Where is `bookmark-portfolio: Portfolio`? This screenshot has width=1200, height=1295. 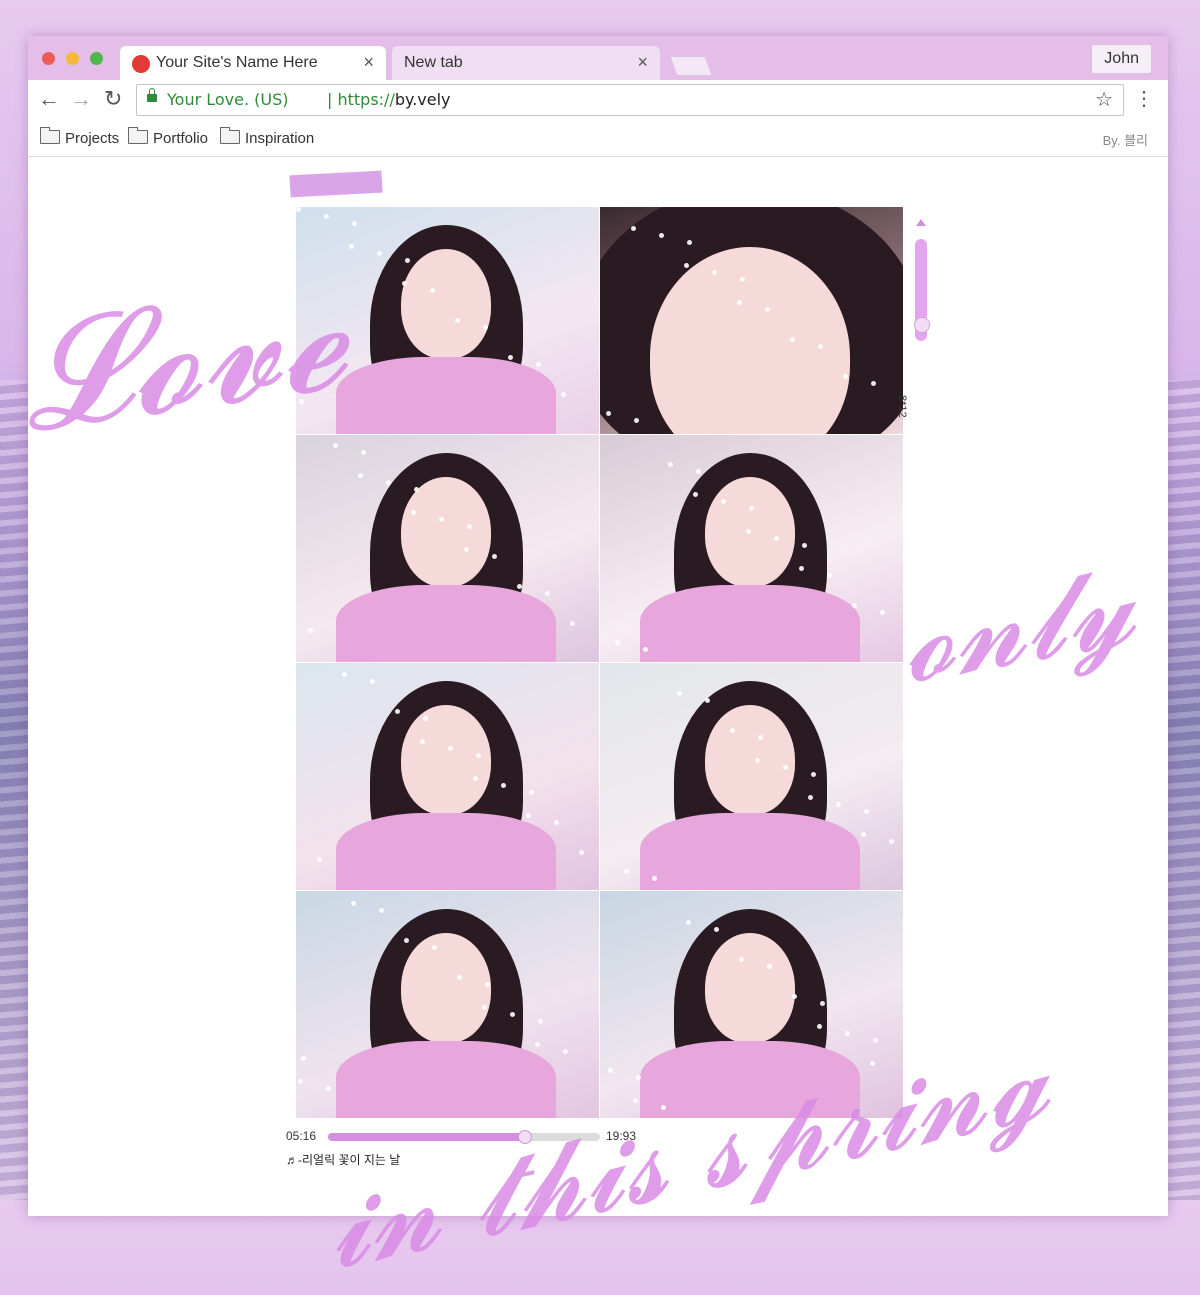
bookmark-portfolio: Portfolio is located at coordinates (168, 137).